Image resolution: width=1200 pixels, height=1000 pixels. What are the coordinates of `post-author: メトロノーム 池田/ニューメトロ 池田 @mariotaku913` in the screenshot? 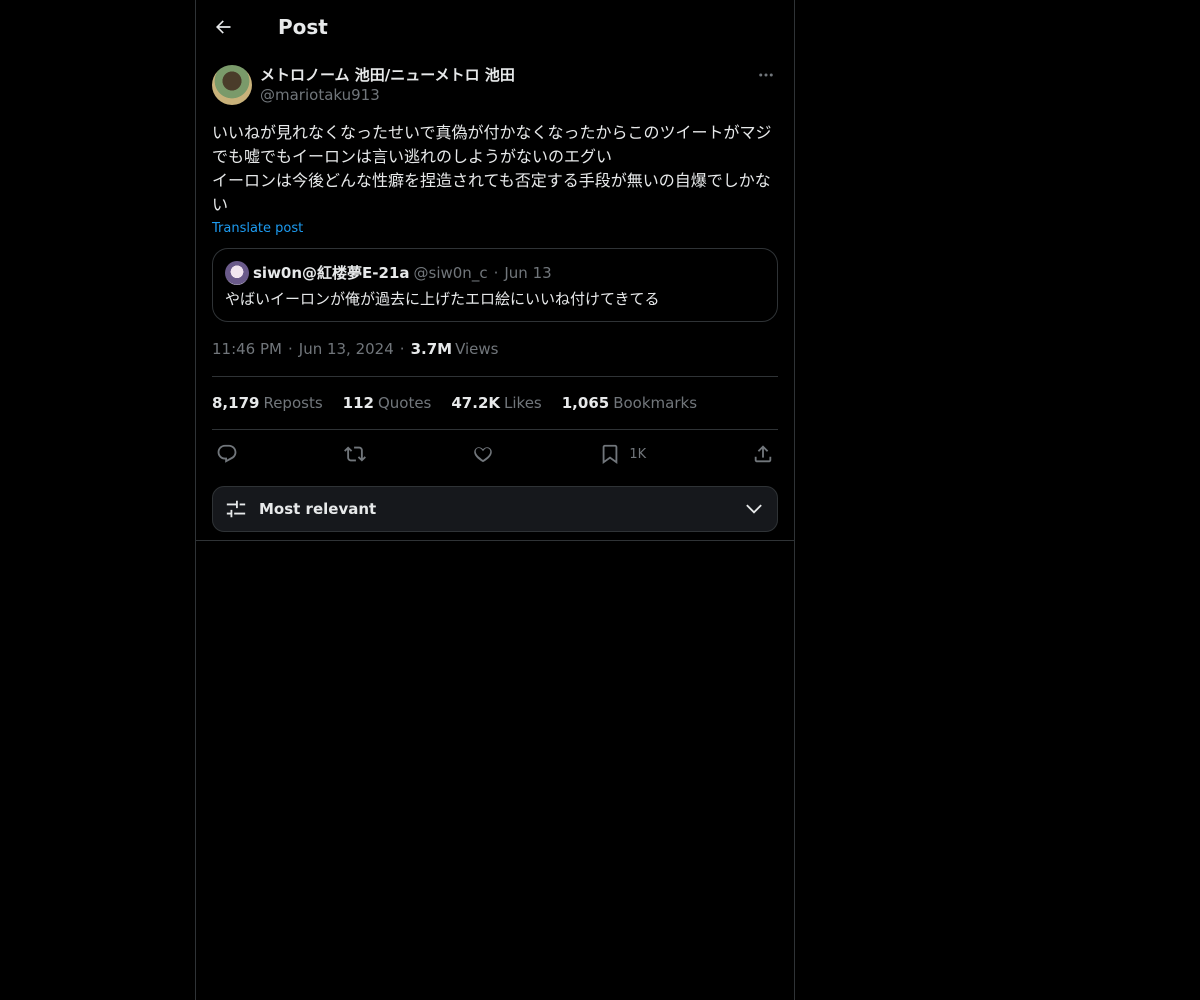 It's located at (495, 85).